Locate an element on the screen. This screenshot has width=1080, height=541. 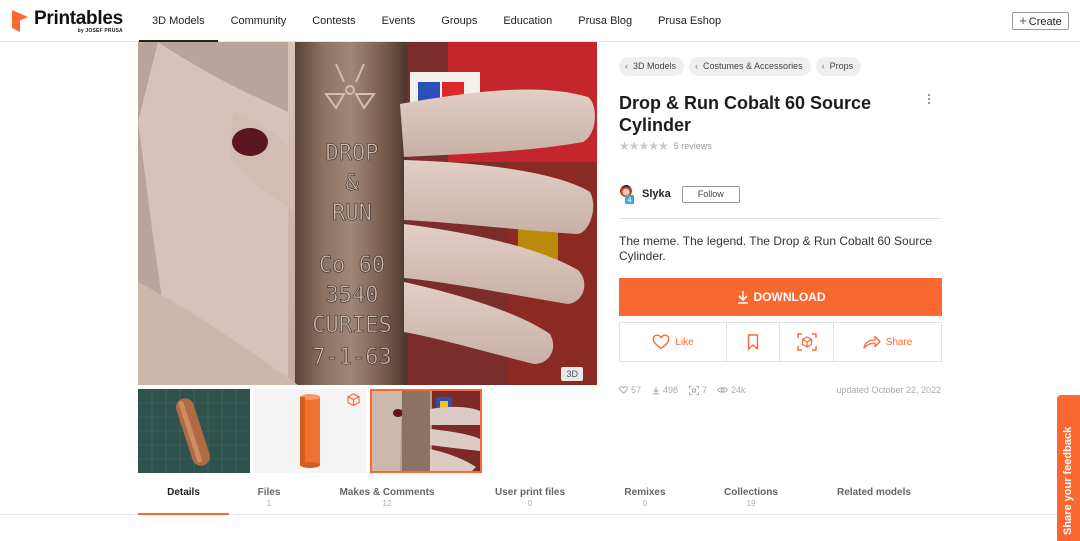
nav-item-community: Community is located at coordinates (259, 21).